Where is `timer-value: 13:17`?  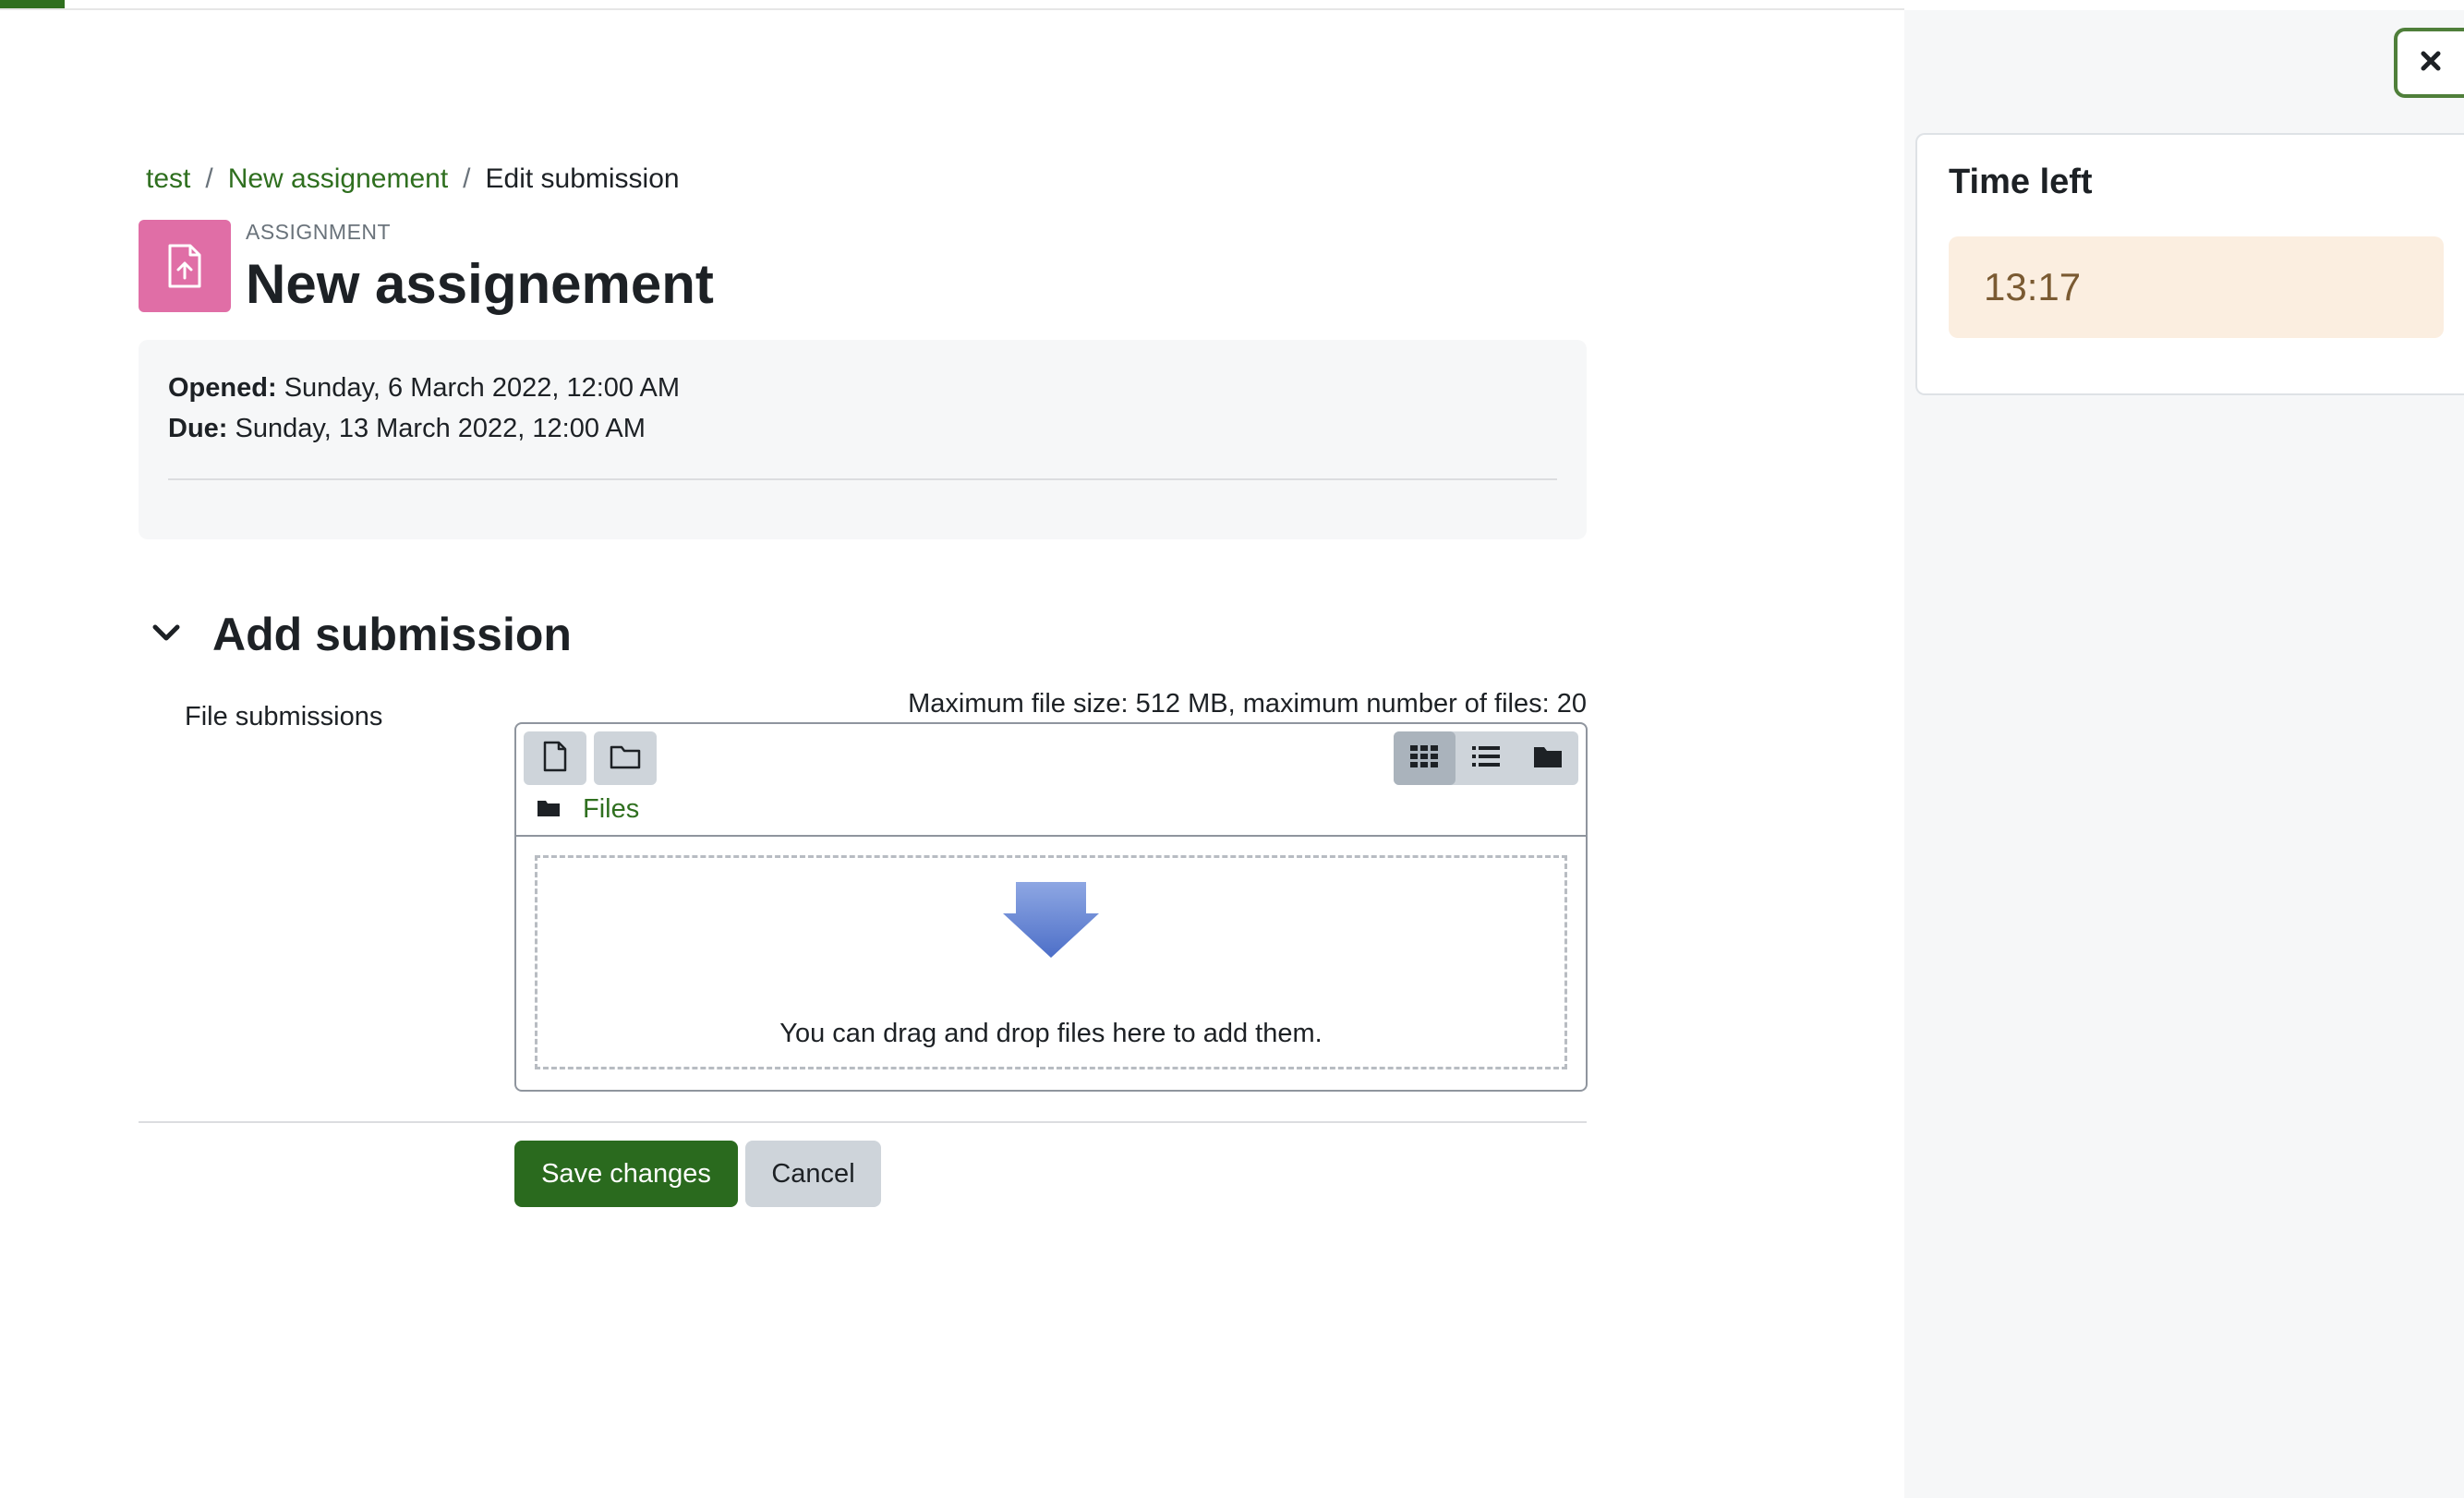 timer-value: 13:17 is located at coordinates (2033, 287).